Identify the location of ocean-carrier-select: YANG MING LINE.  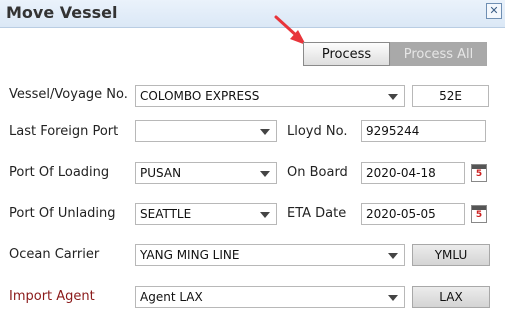
(270, 255).